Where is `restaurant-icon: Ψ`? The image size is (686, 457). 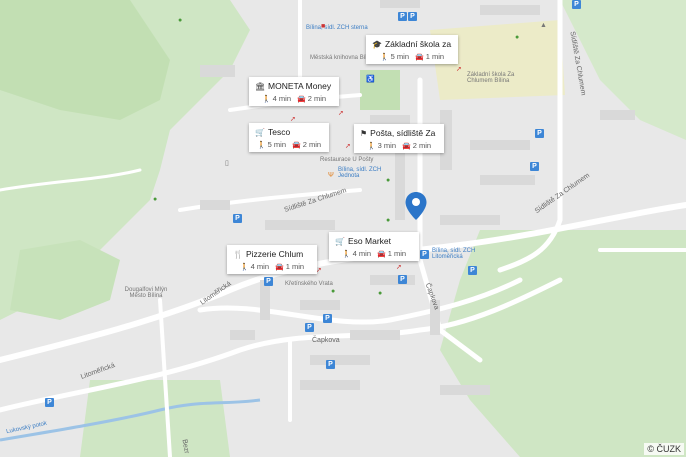
restaurant-icon: Ψ is located at coordinates (331, 175).